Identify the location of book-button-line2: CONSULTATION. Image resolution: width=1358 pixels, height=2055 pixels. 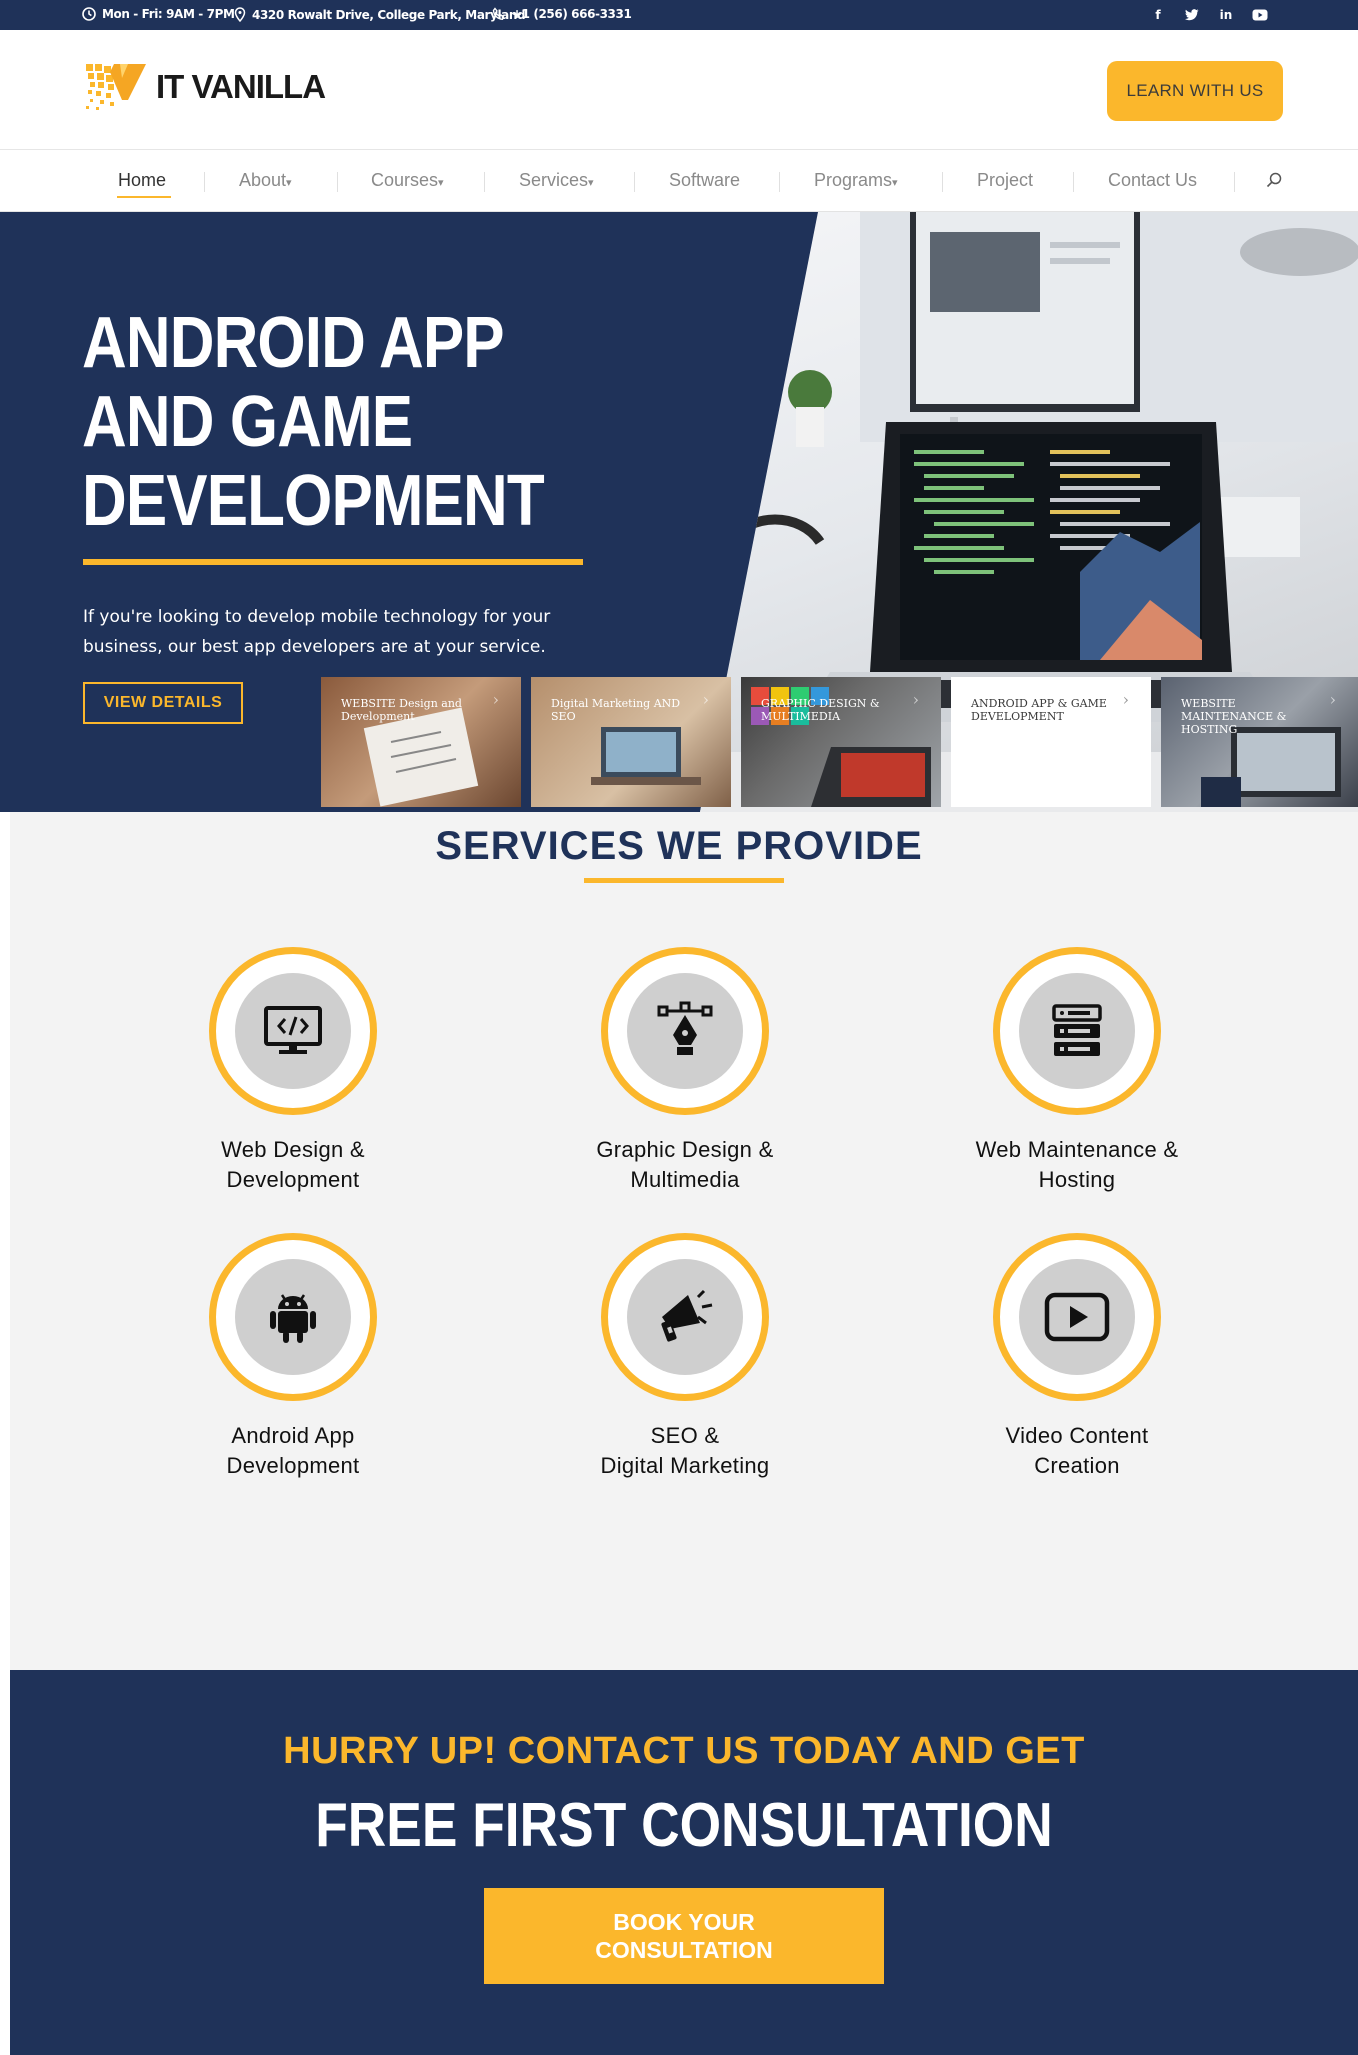
(684, 1950).